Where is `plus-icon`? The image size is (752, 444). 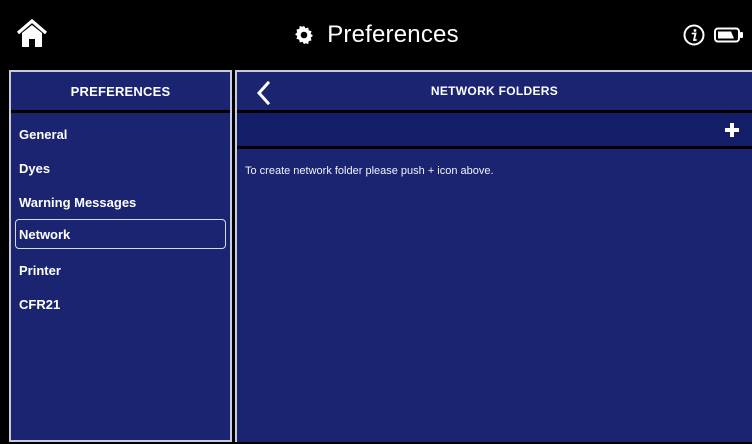 plus-icon is located at coordinates (732, 130).